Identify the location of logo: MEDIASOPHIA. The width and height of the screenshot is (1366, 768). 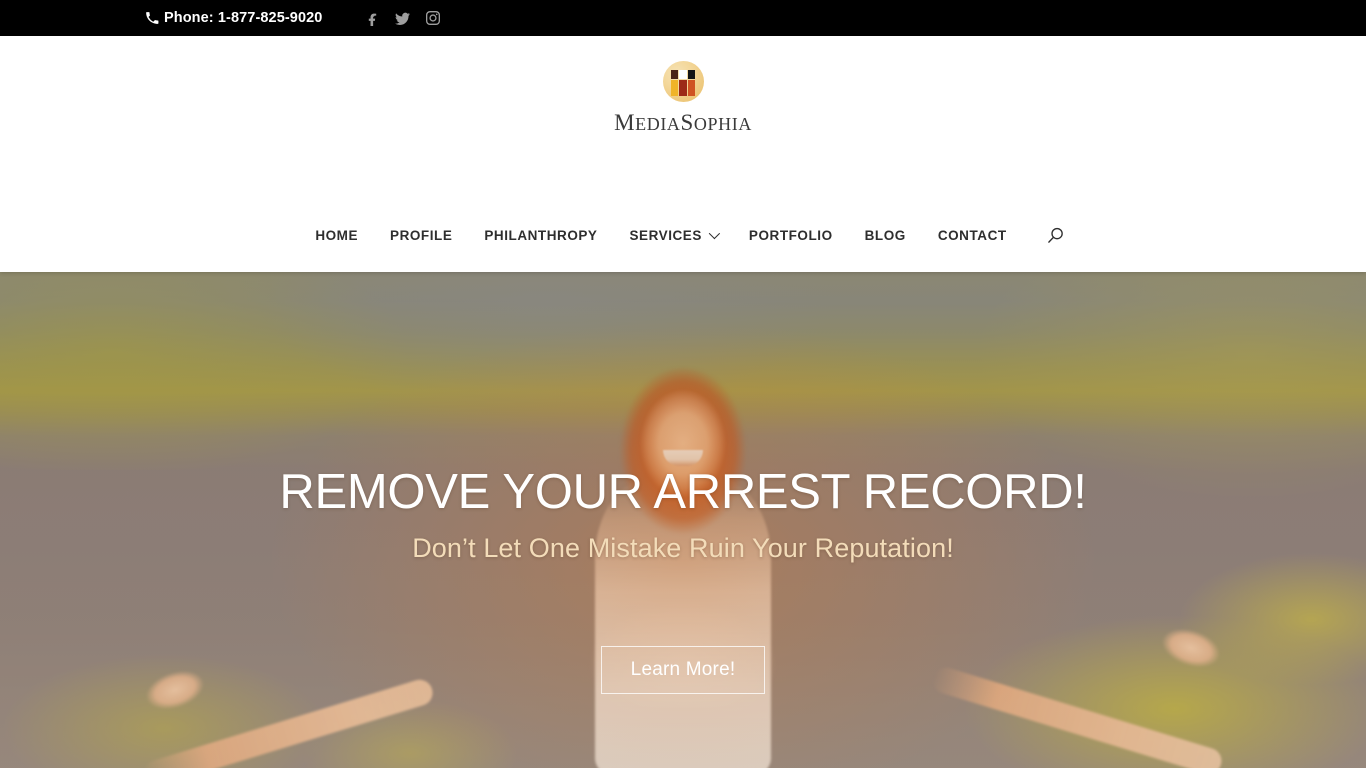
(683, 85).